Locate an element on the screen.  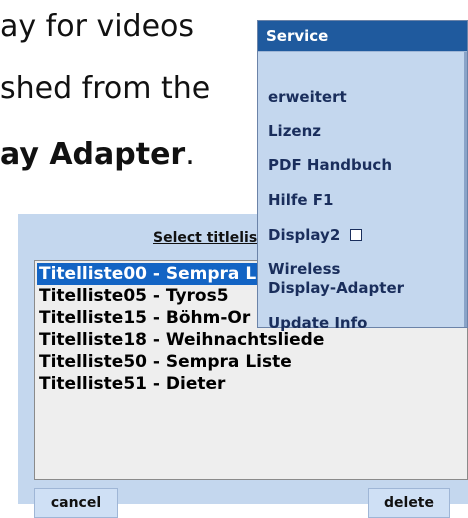
document-text: shed from the is located at coordinates (105, 88).